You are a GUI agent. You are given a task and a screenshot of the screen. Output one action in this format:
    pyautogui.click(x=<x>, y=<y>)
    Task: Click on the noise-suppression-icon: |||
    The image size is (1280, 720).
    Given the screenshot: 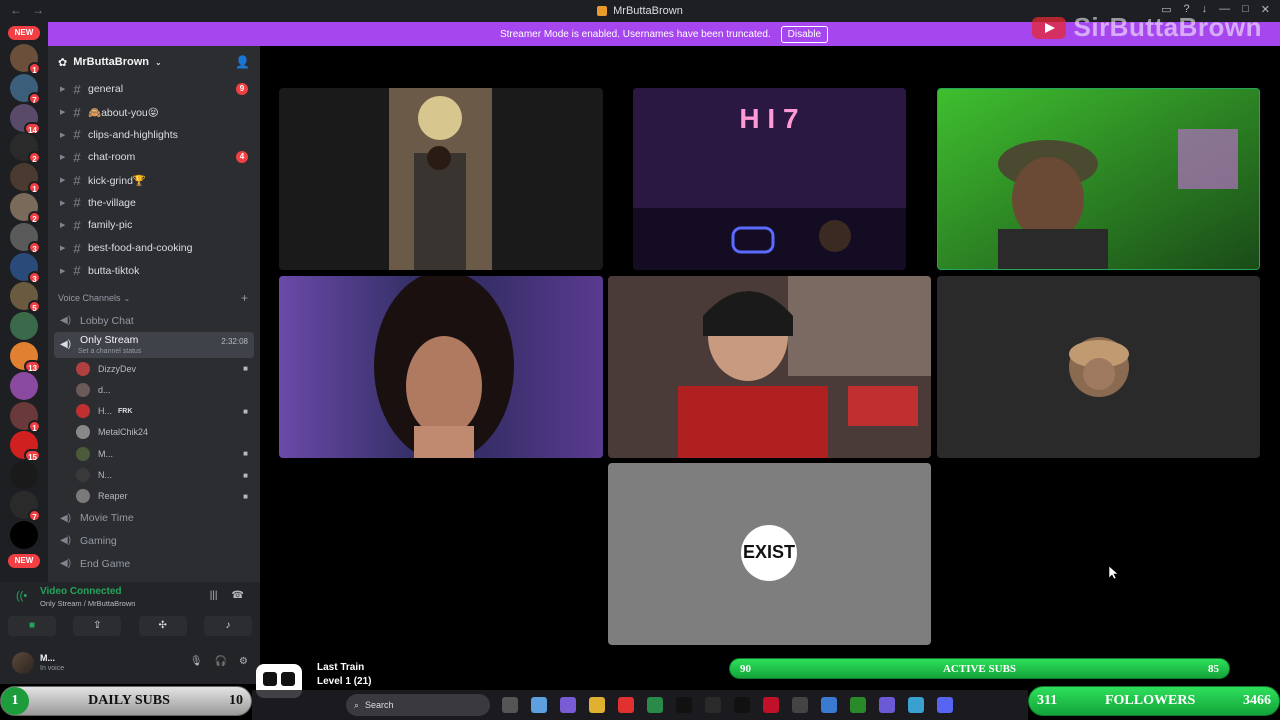 What is the action you would take?
    pyautogui.click(x=214, y=595)
    